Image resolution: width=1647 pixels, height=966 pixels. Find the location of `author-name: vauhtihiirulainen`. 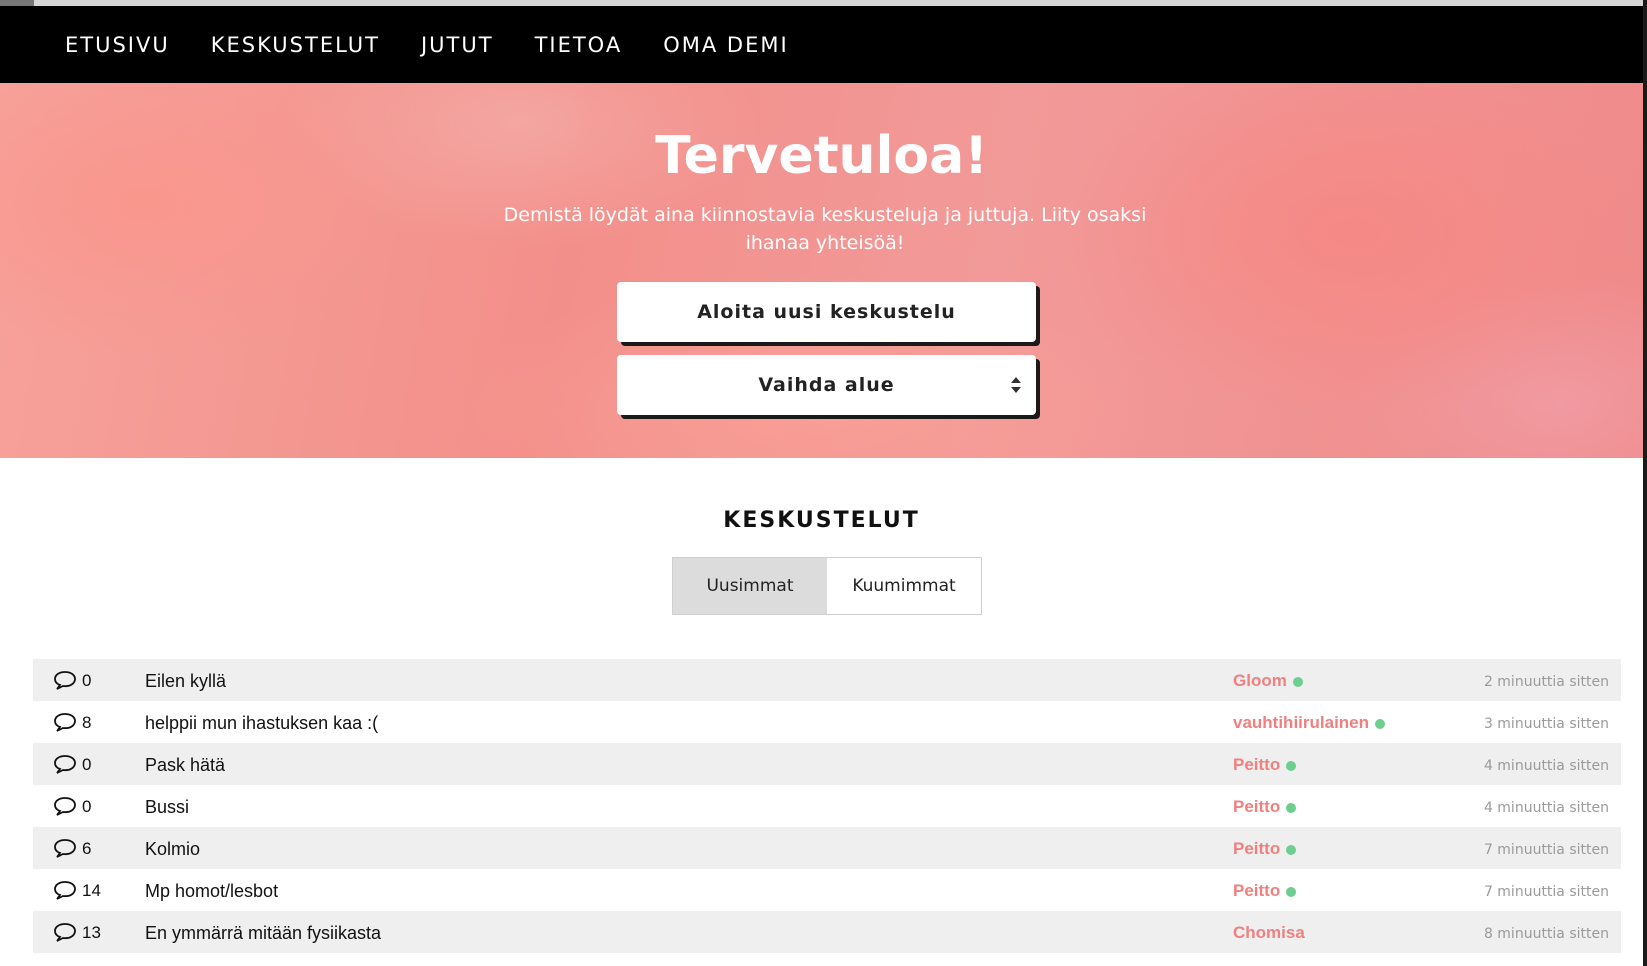

author-name: vauhtihiirulainen is located at coordinates (1301, 722).